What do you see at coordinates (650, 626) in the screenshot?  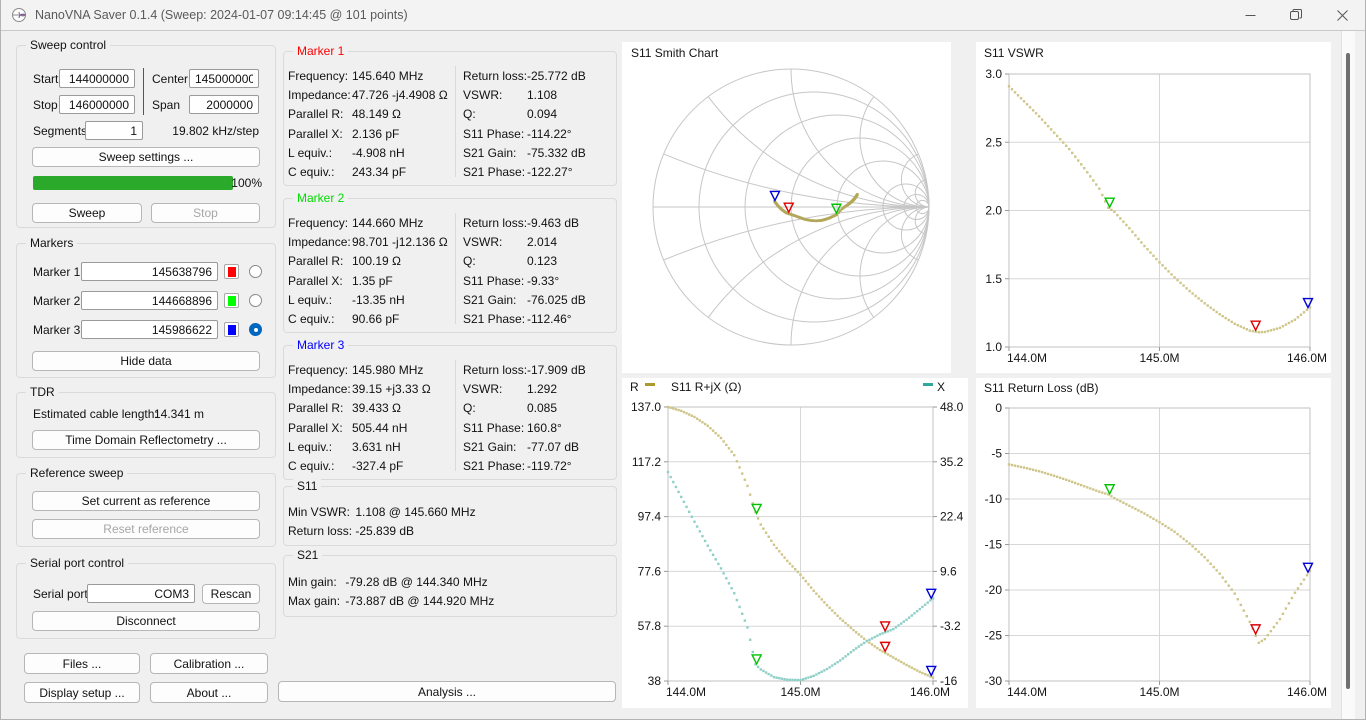 I see `svg-text: 57.8` at bounding box center [650, 626].